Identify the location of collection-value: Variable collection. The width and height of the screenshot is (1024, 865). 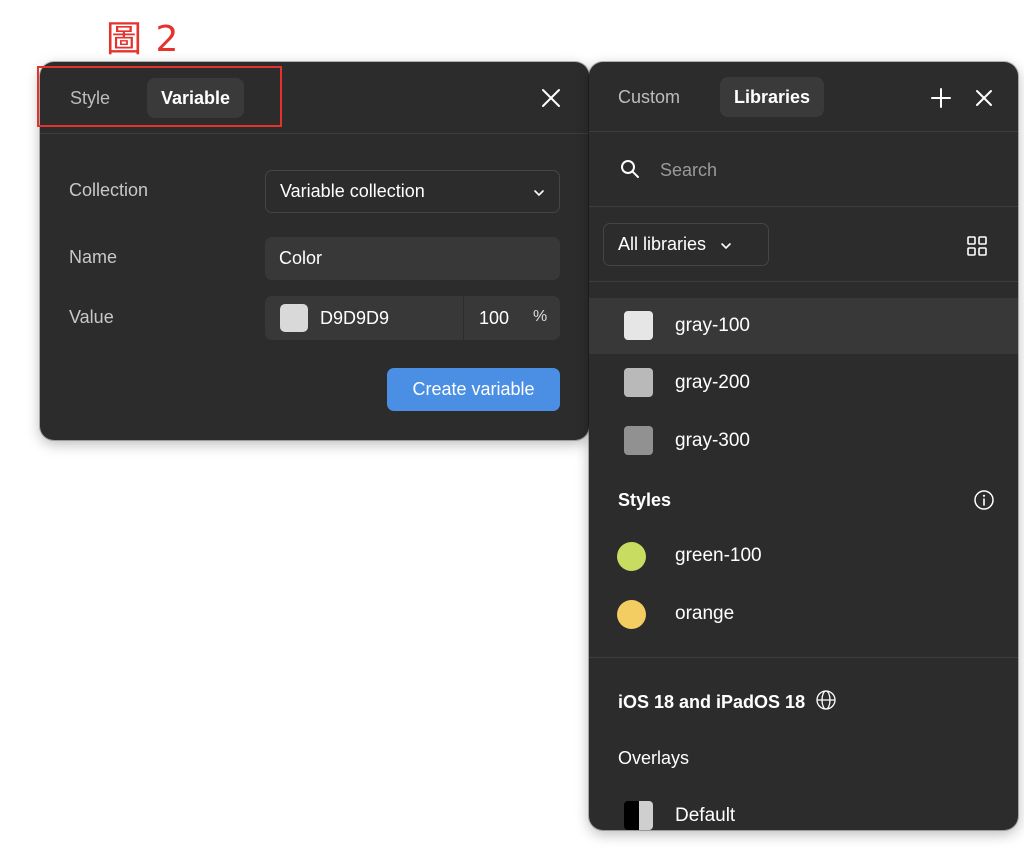
(352, 191).